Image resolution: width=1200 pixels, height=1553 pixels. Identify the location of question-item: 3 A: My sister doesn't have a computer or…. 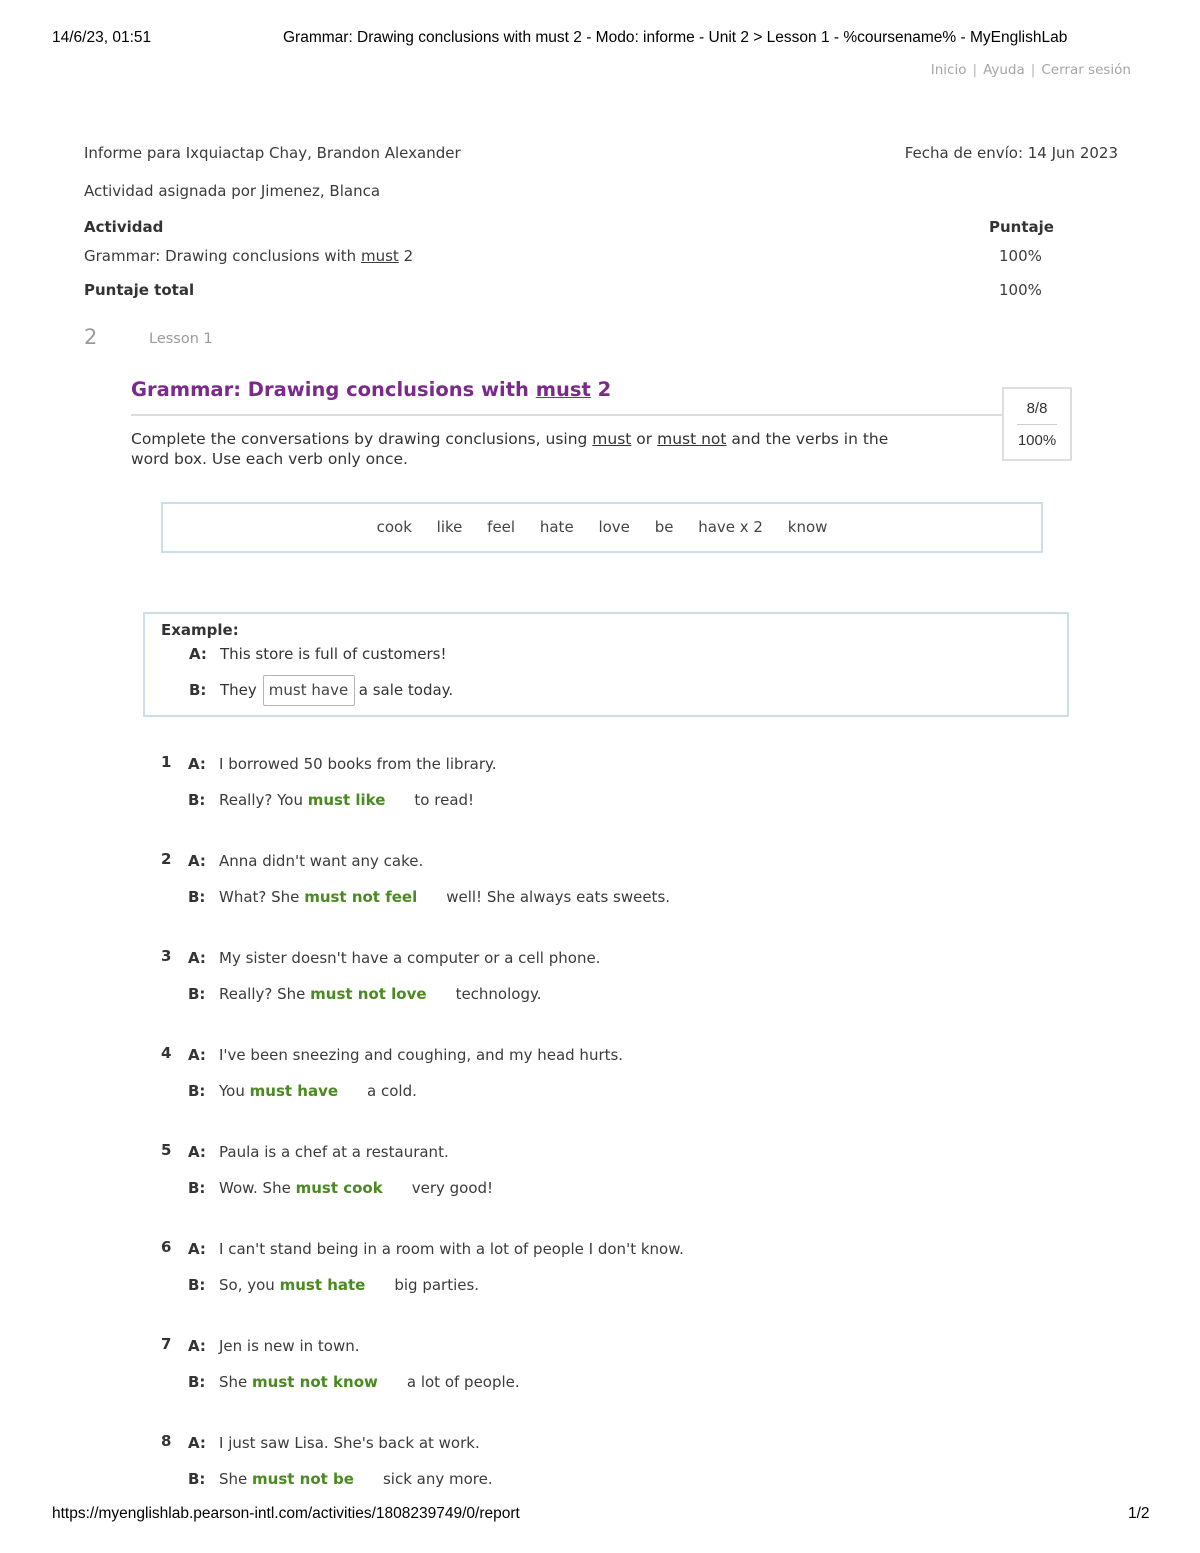
(610, 995).